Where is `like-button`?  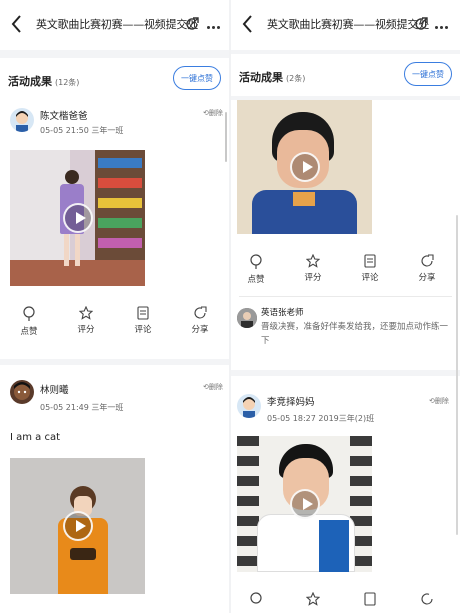
like-button is located at coordinates (256, 601).